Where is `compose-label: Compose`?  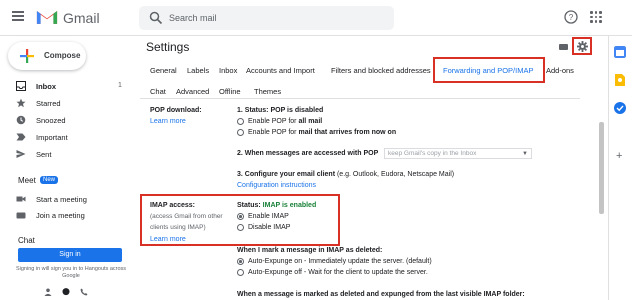
compose-label: Compose is located at coordinates (62, 55).